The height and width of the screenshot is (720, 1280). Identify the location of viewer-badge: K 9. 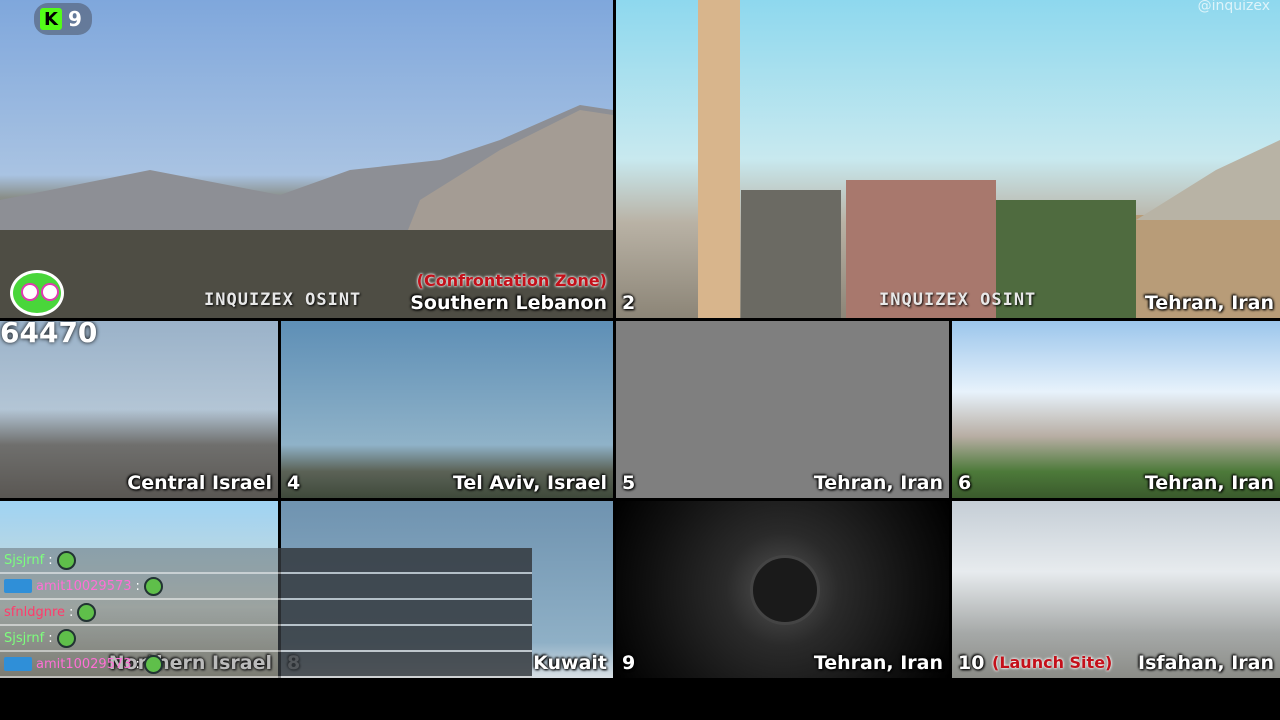
(63, 19).